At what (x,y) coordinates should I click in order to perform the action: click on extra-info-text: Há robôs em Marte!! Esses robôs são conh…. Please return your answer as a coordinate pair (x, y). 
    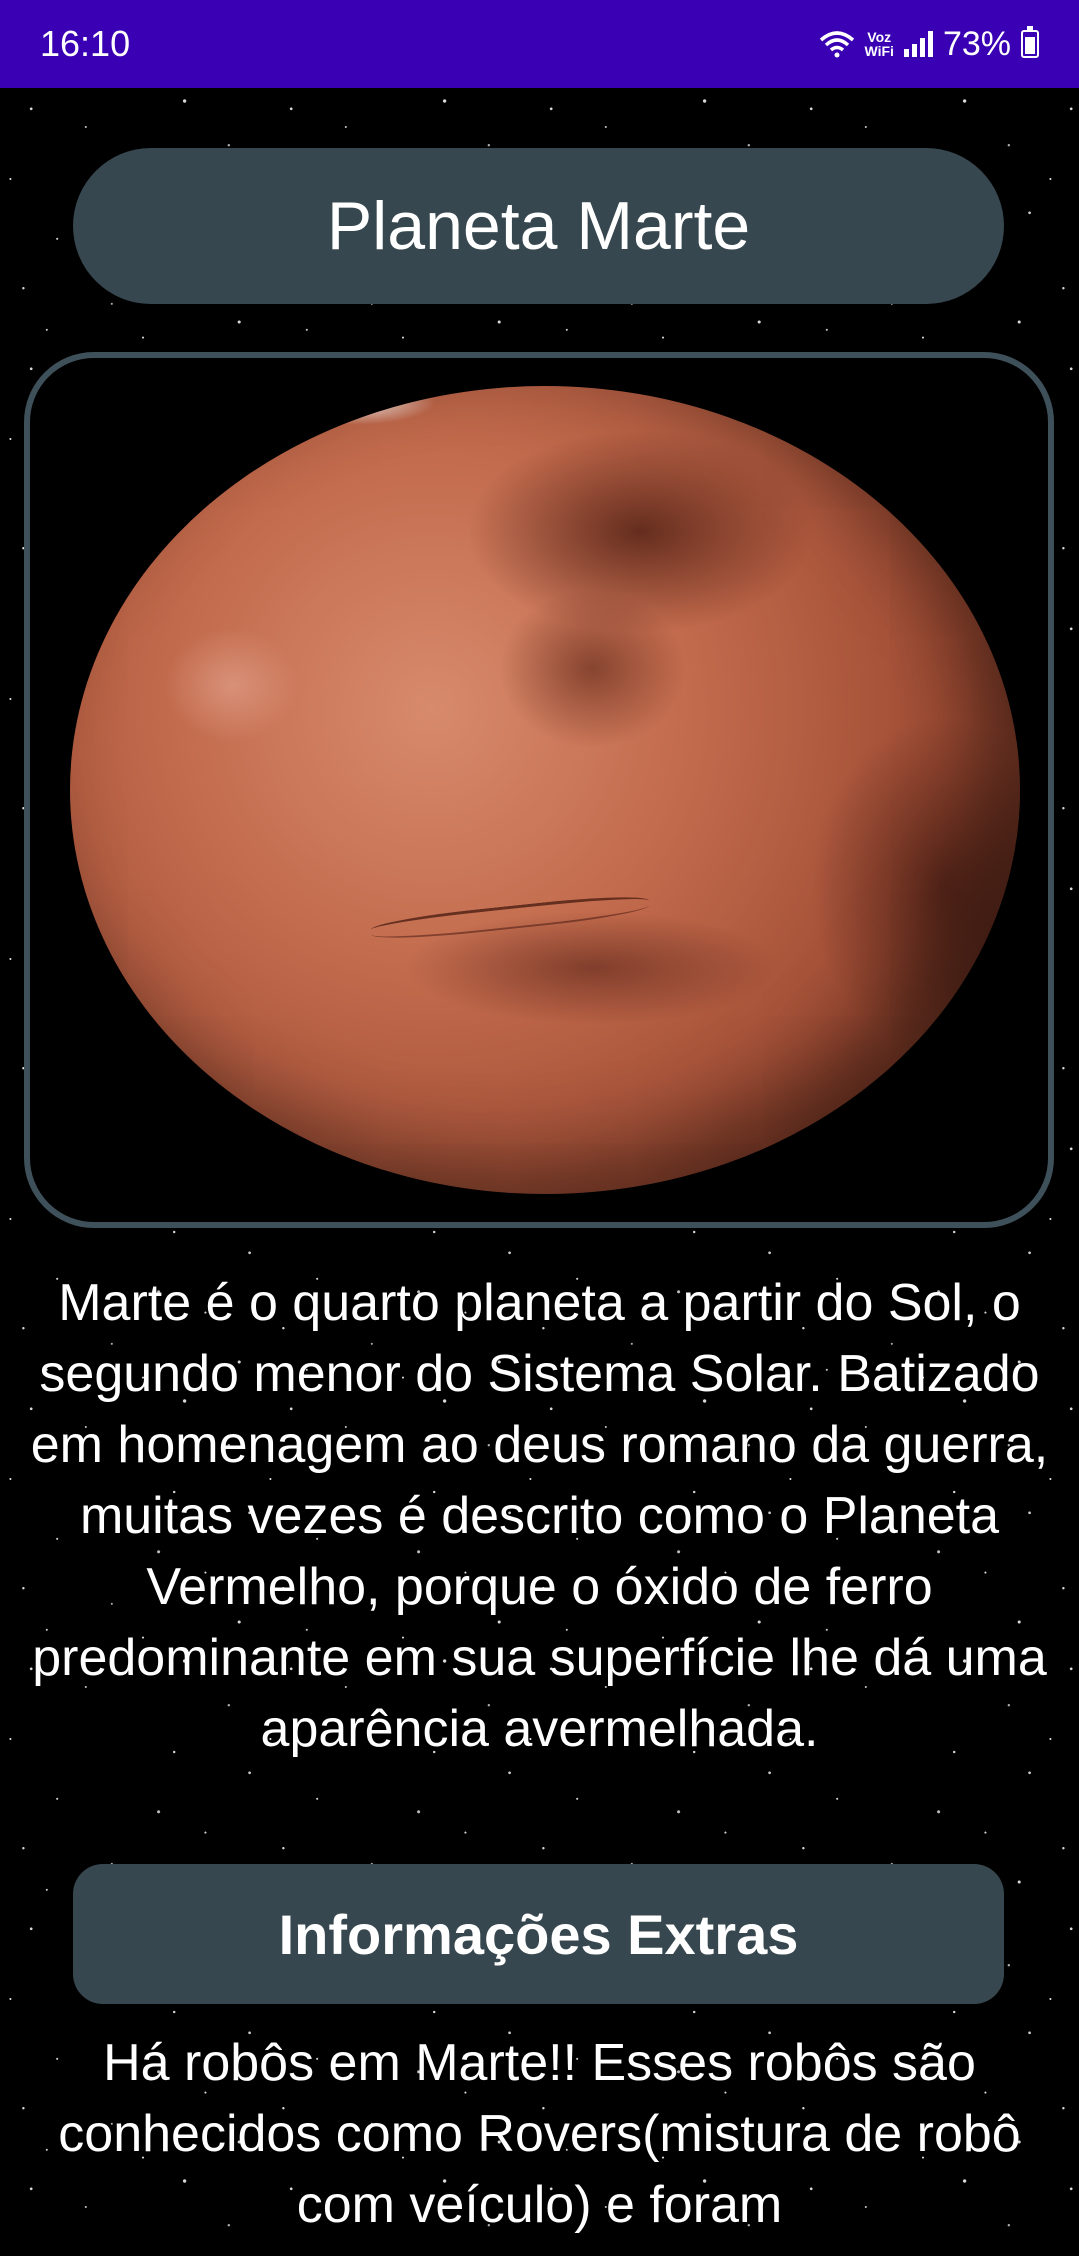
    Looking at the image, I should click on (539, 2134).